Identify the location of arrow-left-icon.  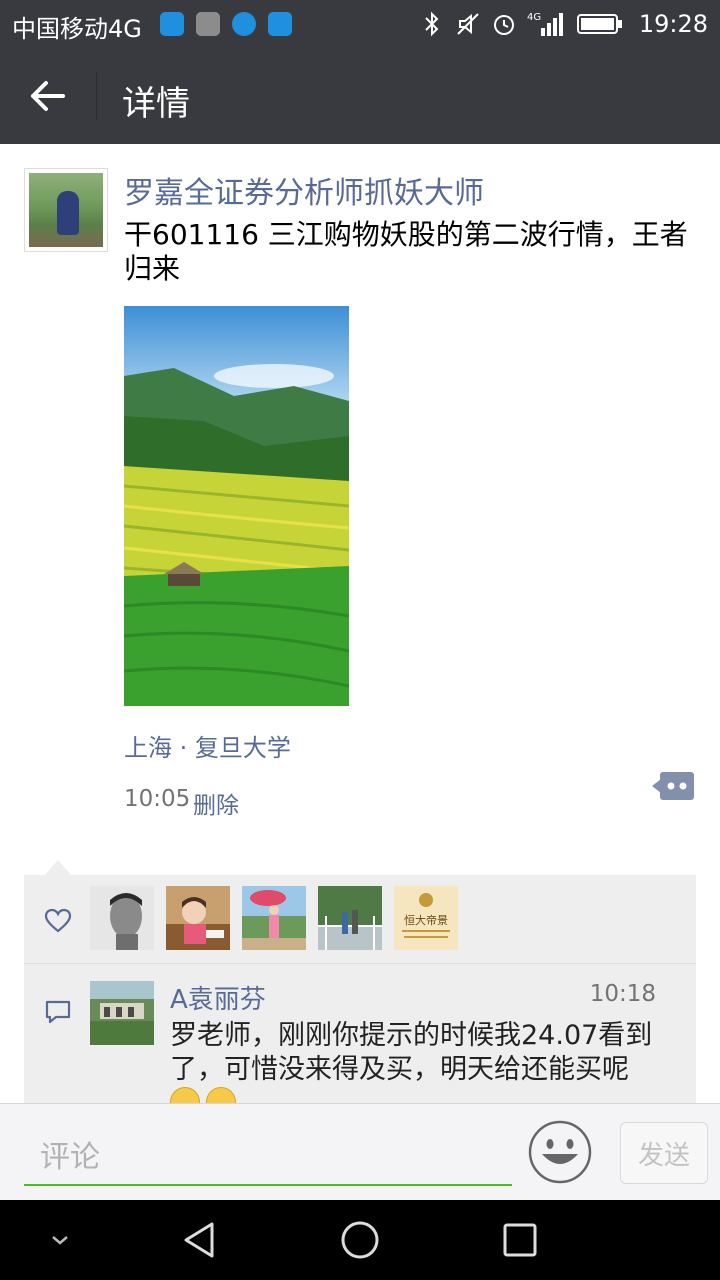
(48, 96).